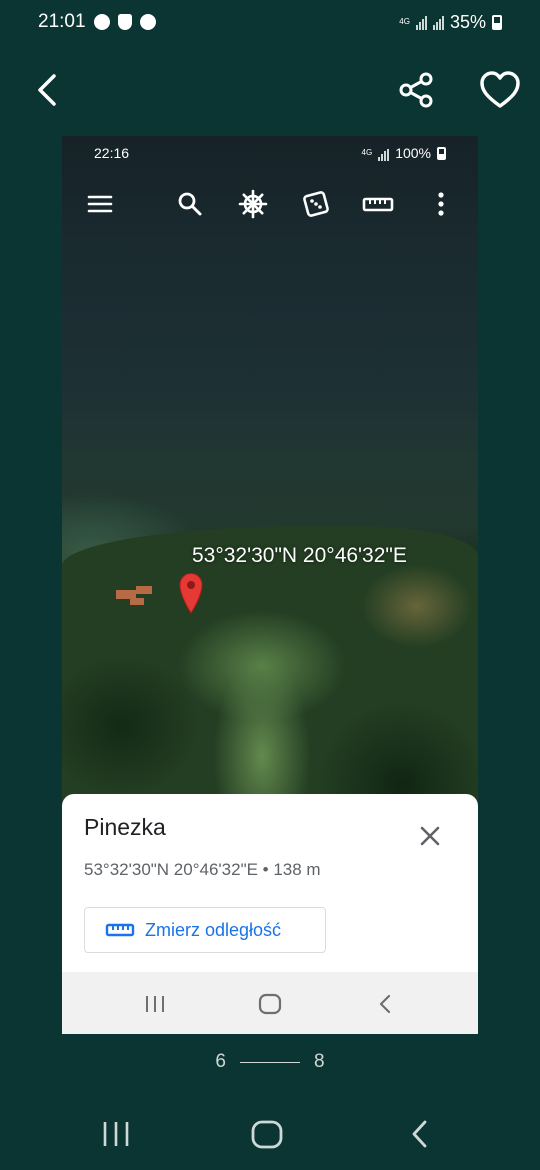 This screenshot has height=1170, width=540. I want to click on menu-button, so click(100, 204).